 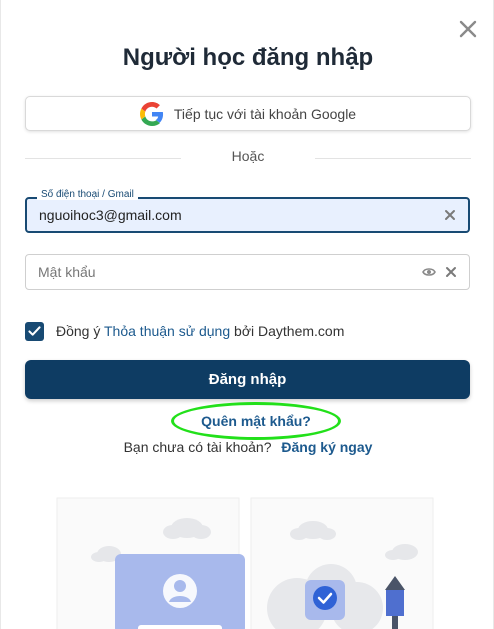 What do you see at coordinates (265, 113) in the screenshot?
I see `google-login-label: Tiếp tục với tài khoản Google` at bounding box center [265, 113].